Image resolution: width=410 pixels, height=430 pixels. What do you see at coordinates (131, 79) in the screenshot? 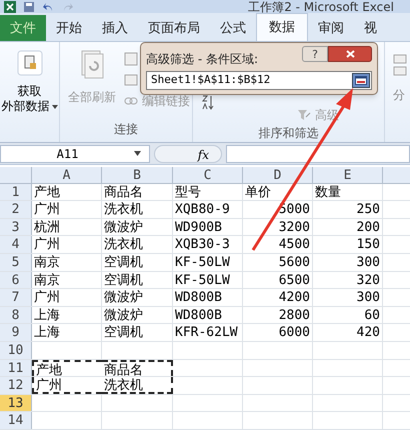
I see `properties-icon` at bounding box center [131, 79].